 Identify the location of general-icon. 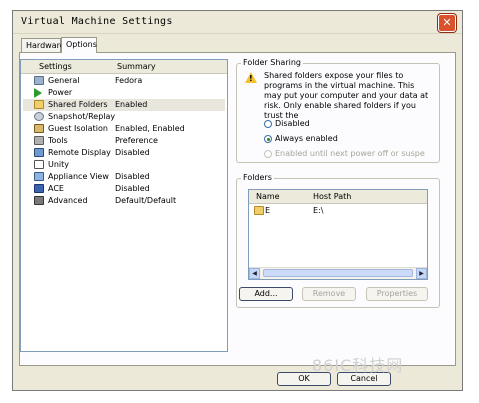
(39, 80).